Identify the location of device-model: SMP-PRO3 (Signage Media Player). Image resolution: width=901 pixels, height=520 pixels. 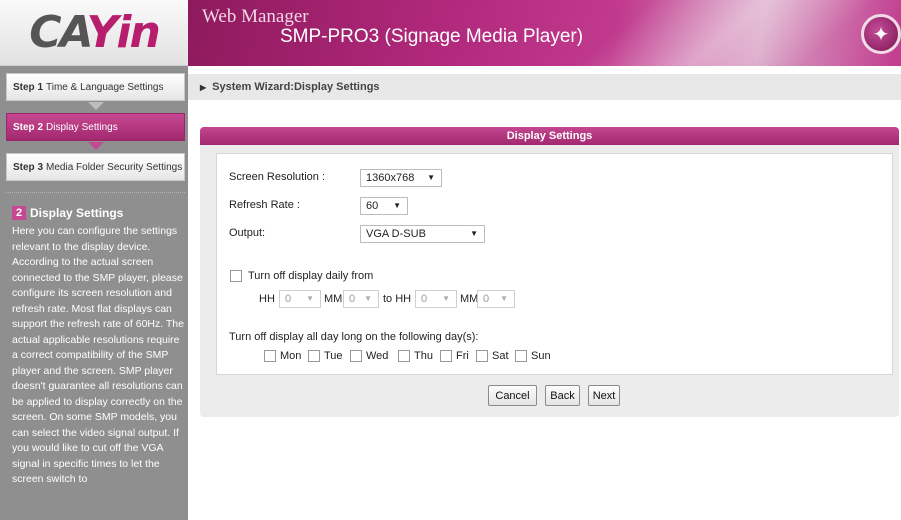
(432, 36).